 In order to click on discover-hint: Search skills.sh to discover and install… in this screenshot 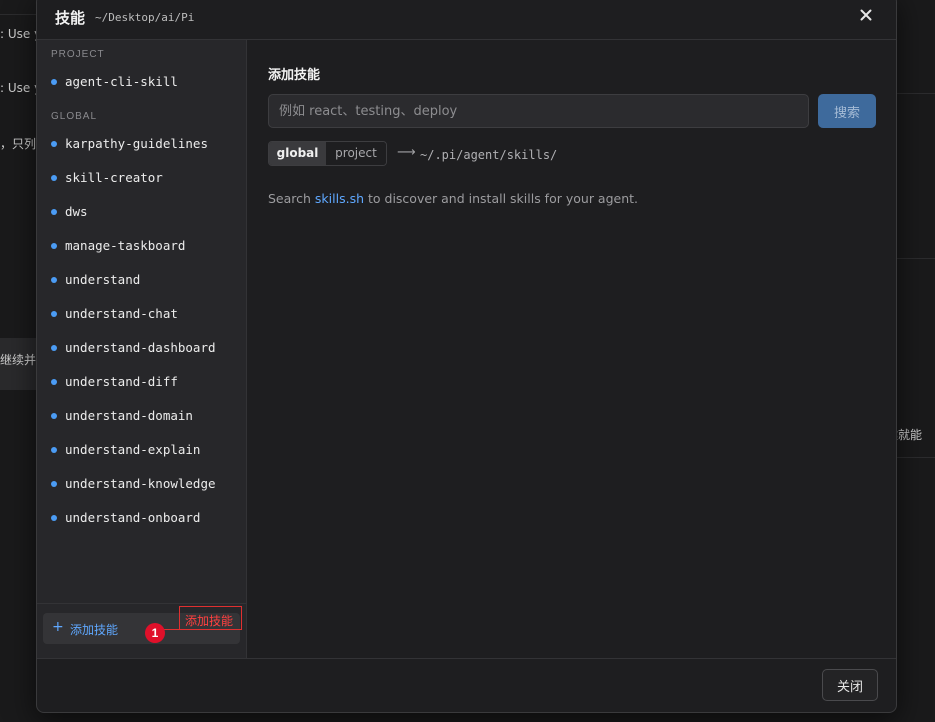, I will do `click(453, 198)`.